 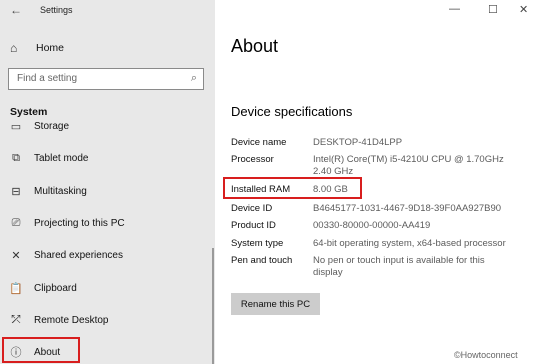 I want to click on home-nav: ⌂ Home, so click(x=37, y=48).